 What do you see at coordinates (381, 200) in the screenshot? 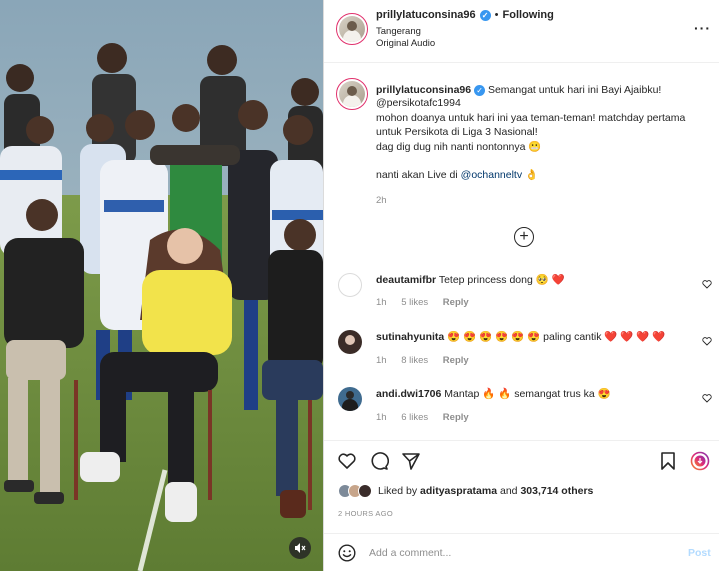
I see `caption-time: 2h` at bounding box center [381, 200].